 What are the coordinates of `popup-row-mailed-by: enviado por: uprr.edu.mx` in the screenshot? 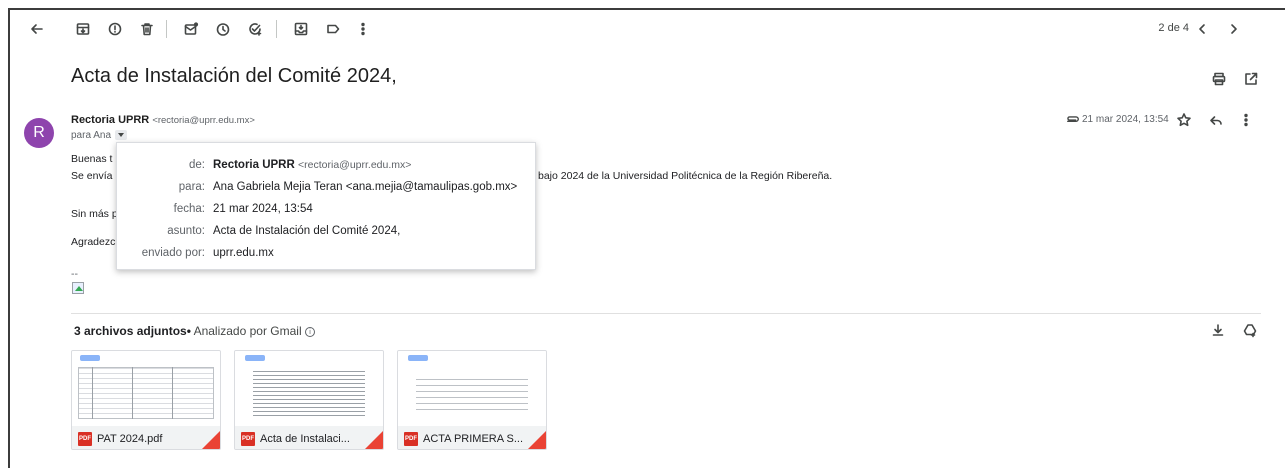 It's located at (326, 256).